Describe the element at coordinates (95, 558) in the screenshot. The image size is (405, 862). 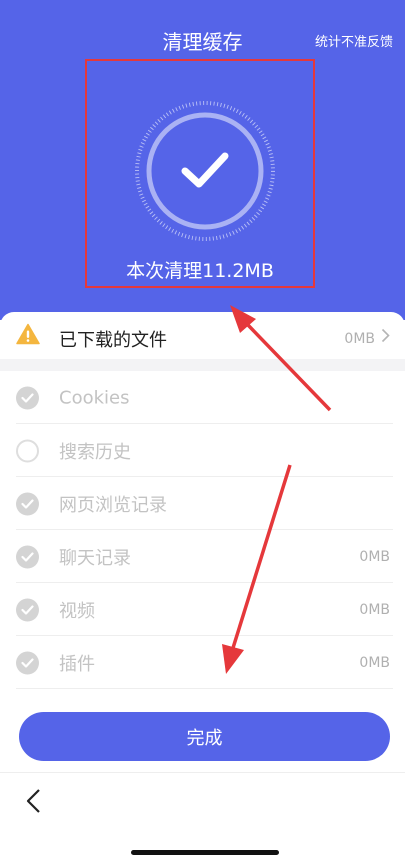
I see `cache-item-label: 聊天记录` at that location.